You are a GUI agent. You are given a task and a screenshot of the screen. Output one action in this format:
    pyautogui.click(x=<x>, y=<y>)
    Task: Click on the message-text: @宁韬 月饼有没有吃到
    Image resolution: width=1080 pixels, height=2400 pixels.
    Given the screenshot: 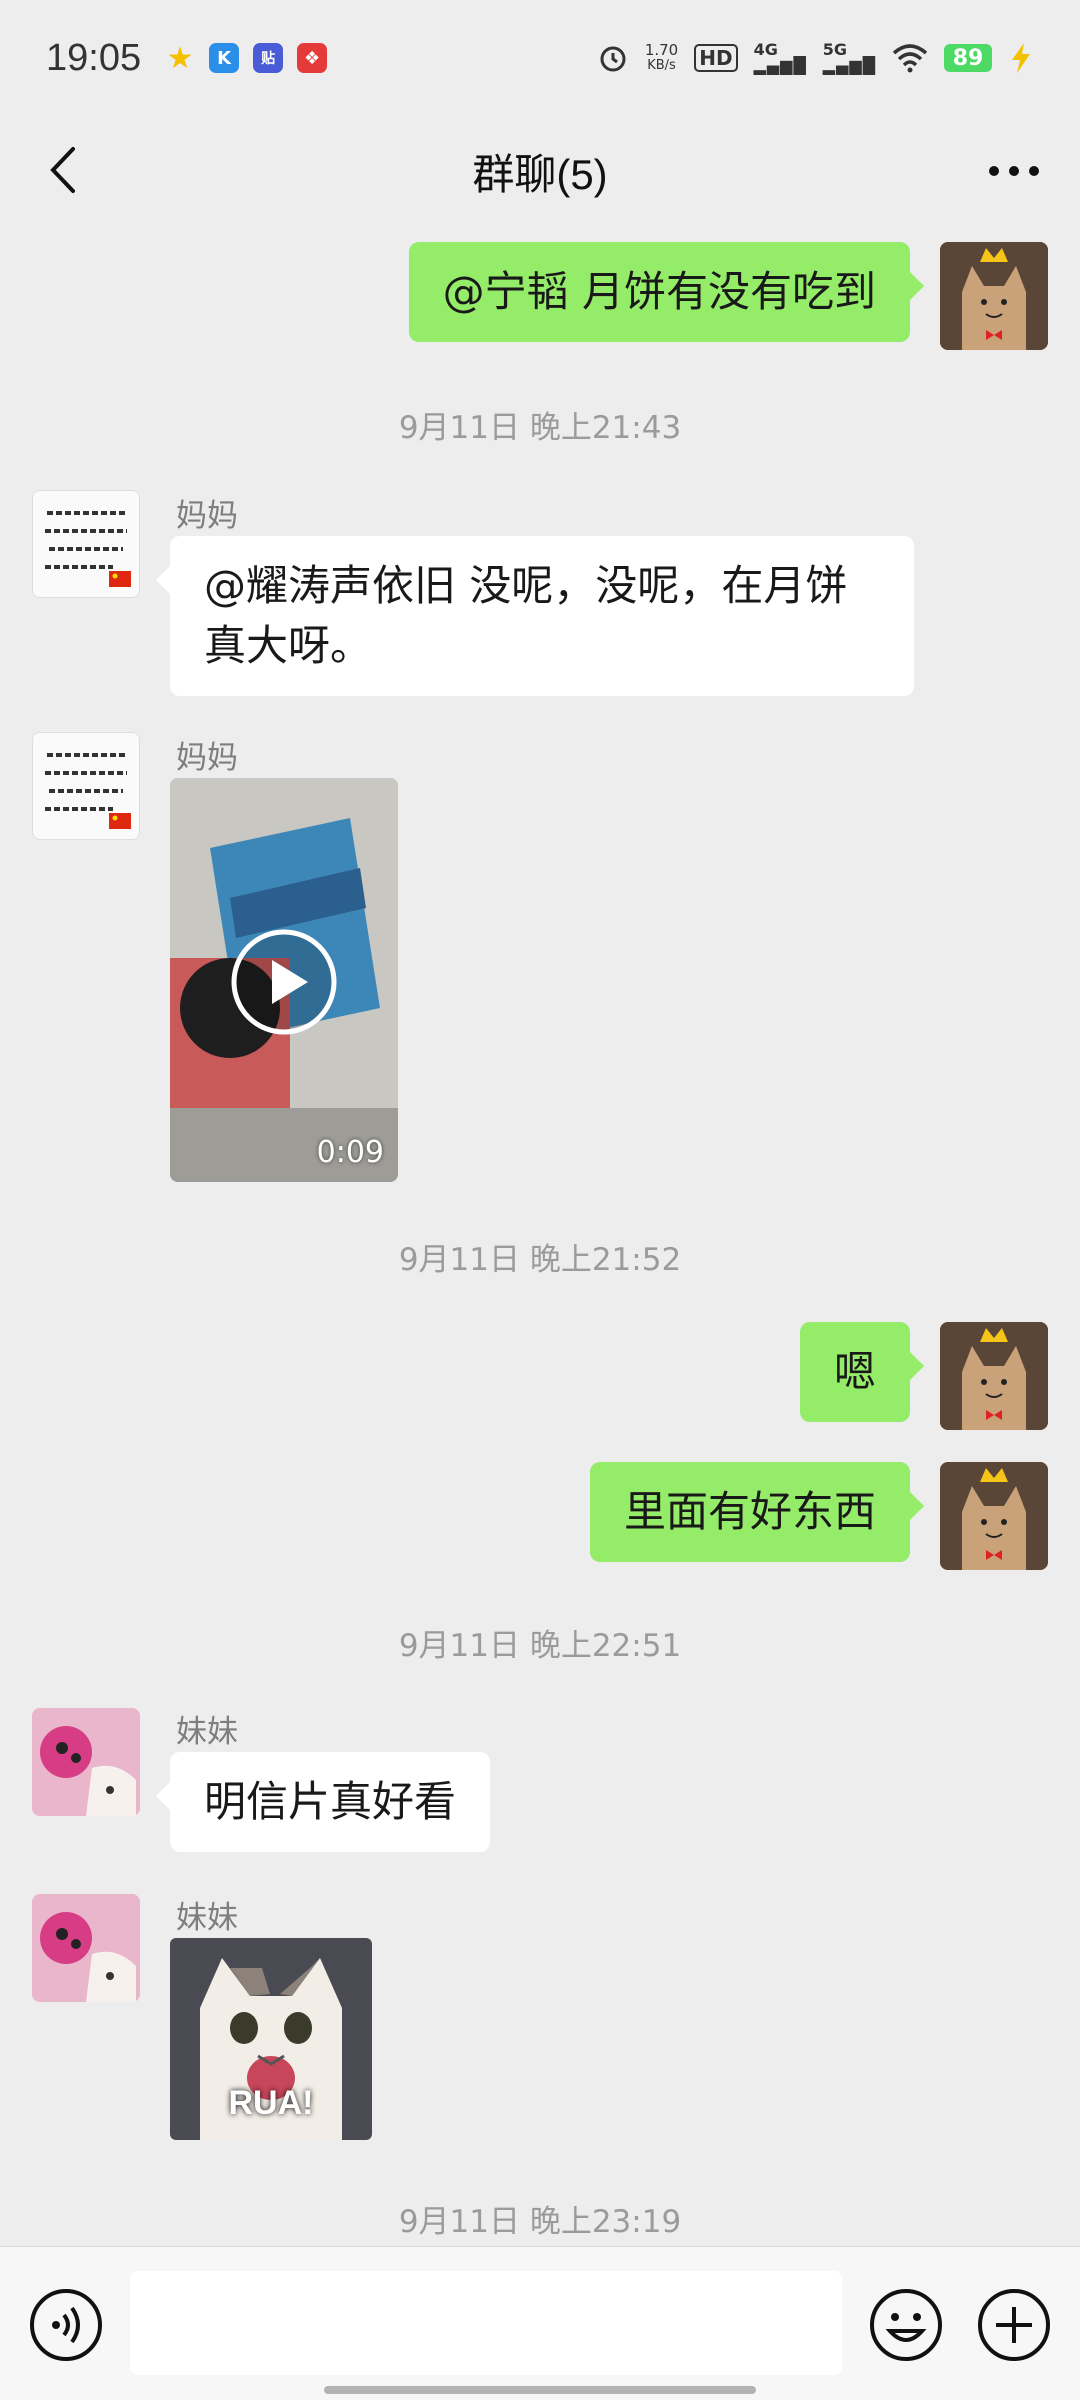 What is the action you would take?
    pyautogui.click(x=659, y=291)
    